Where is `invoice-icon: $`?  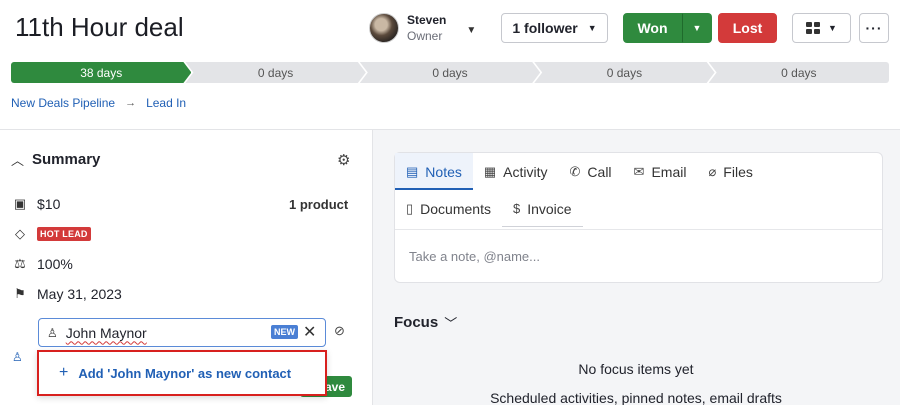 invoice-icon: $ is located at coordinates (516, 208).